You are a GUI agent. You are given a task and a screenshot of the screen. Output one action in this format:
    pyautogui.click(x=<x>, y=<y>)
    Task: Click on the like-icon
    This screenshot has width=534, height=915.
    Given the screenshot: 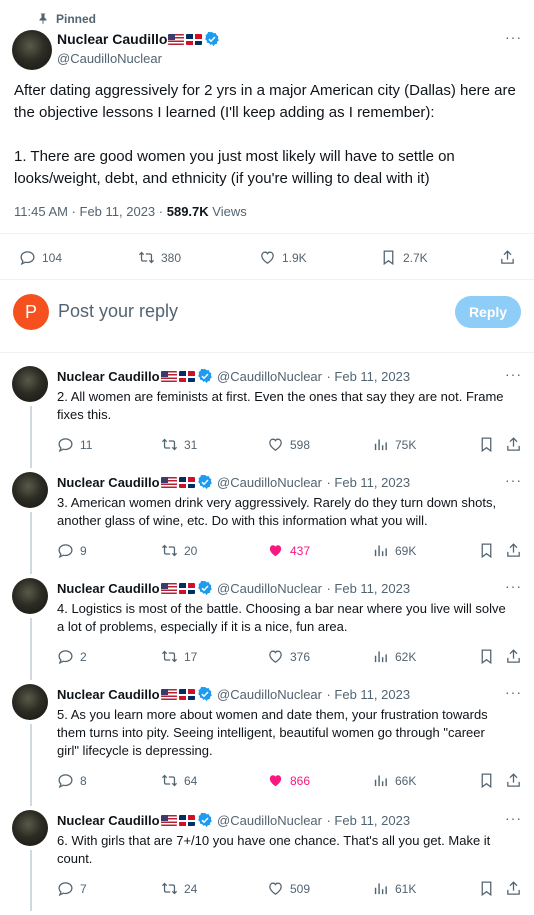 What is the action you would take?
    pyautogui.click(x=267, y=257)
    